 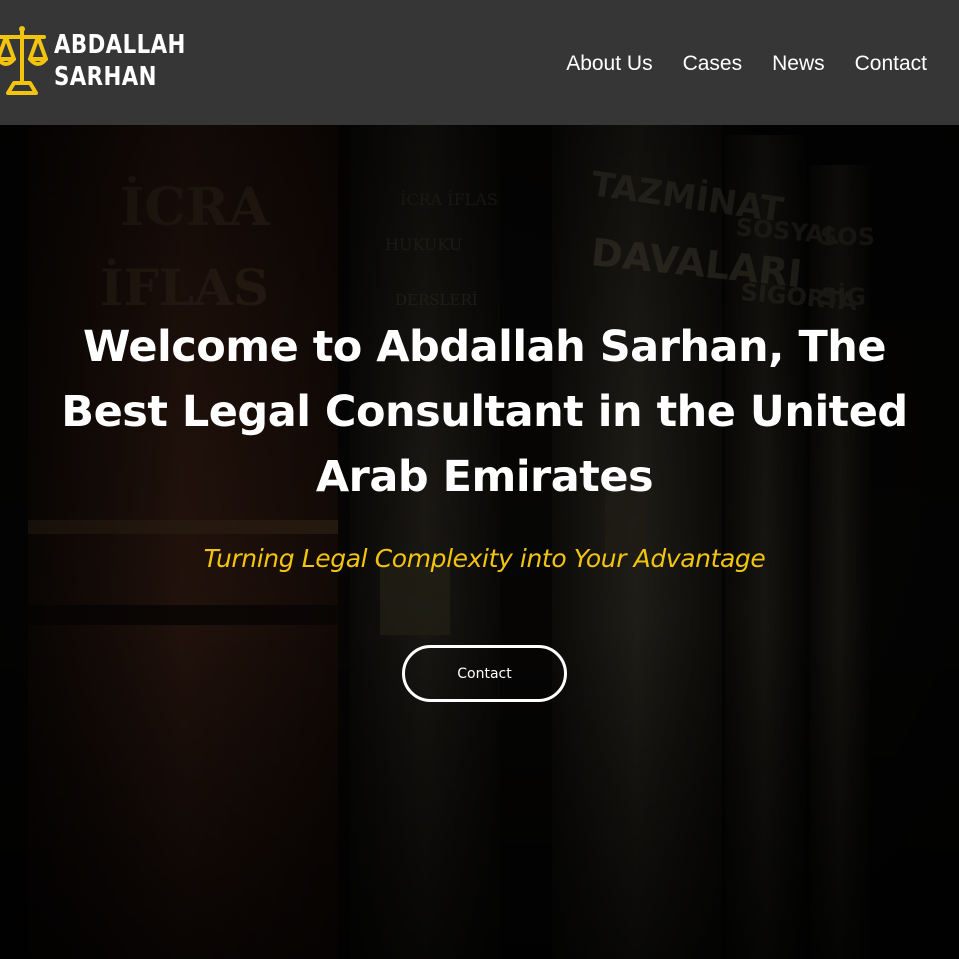 What do you see at coordinates (746, 64) in the screenshot?
I see `main-nav: About Us Cases News Contact` at bounding box center [746, 64].